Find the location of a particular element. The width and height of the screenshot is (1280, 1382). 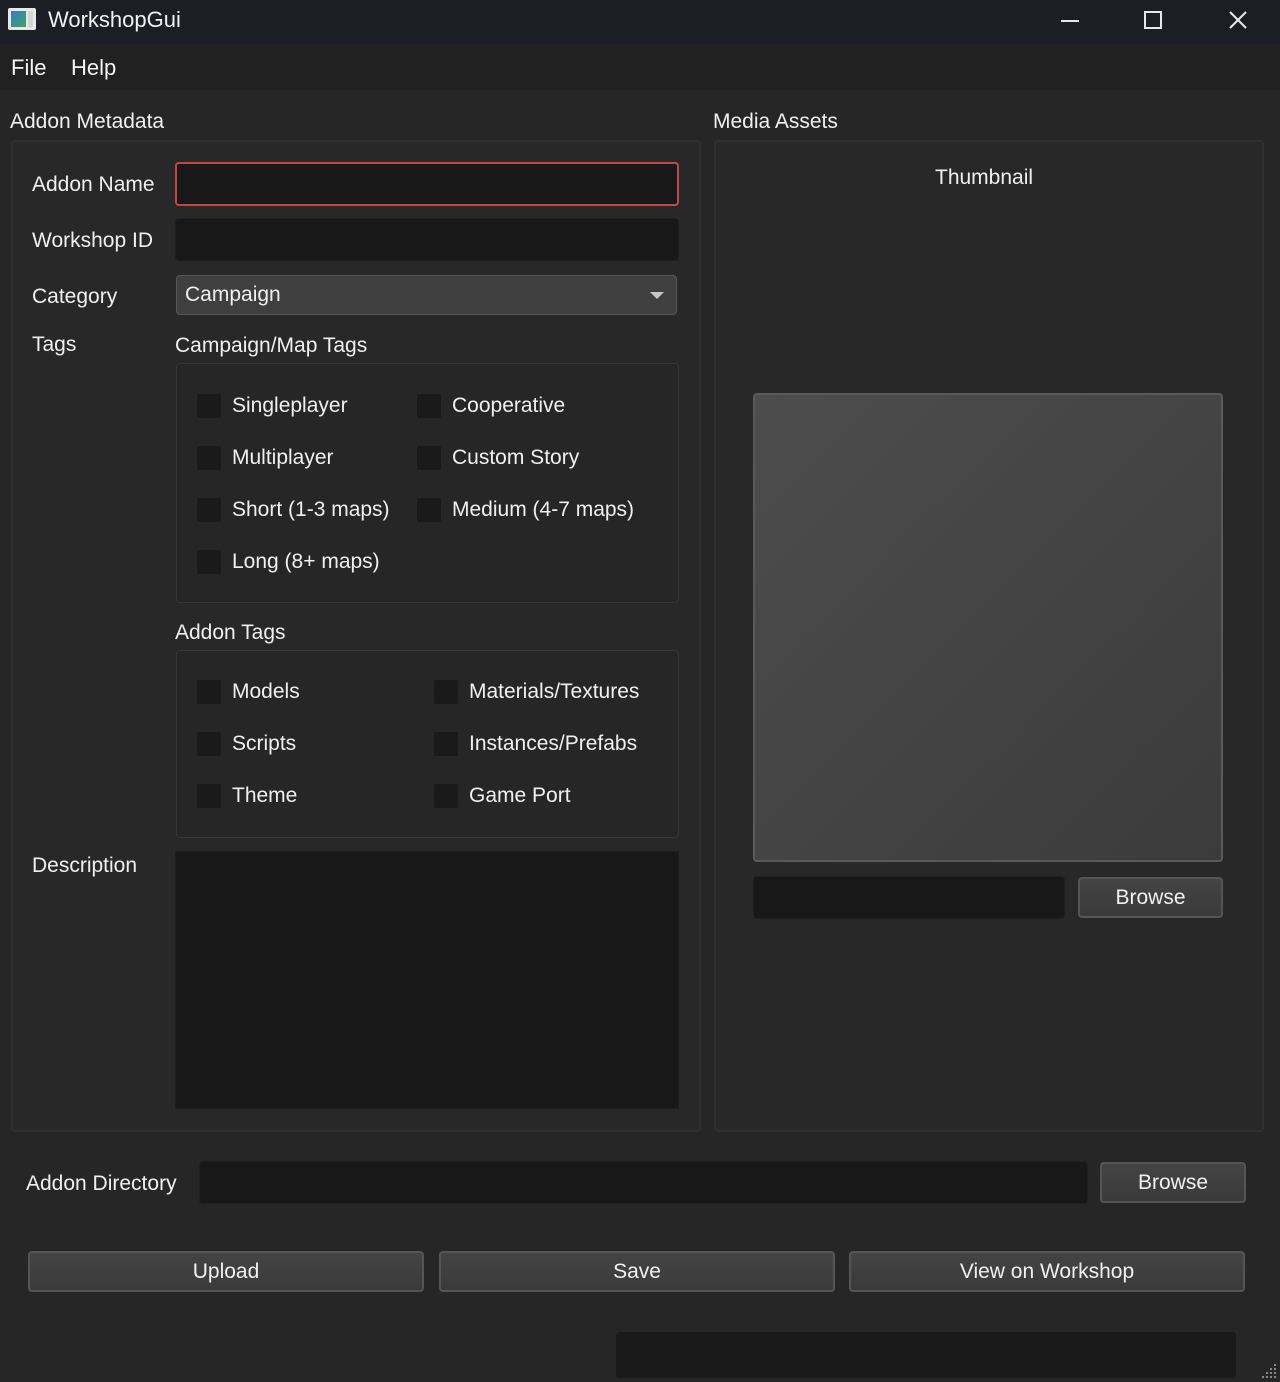

close-icon is located at coordinates (1238, 20).